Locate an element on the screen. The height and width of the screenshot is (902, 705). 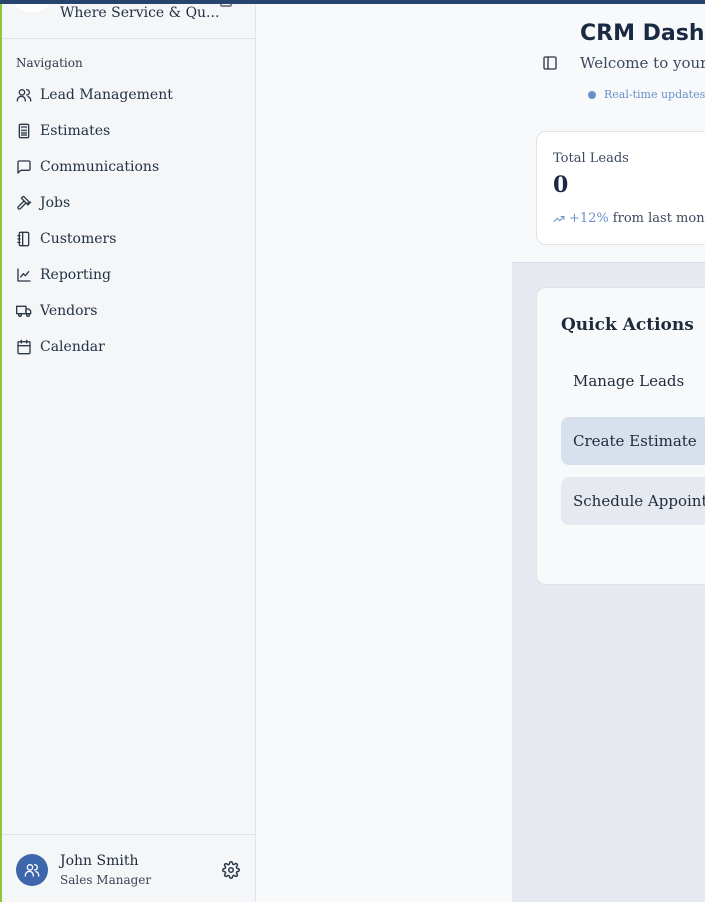
chart-line-icon is located at coordinates (24, 275).